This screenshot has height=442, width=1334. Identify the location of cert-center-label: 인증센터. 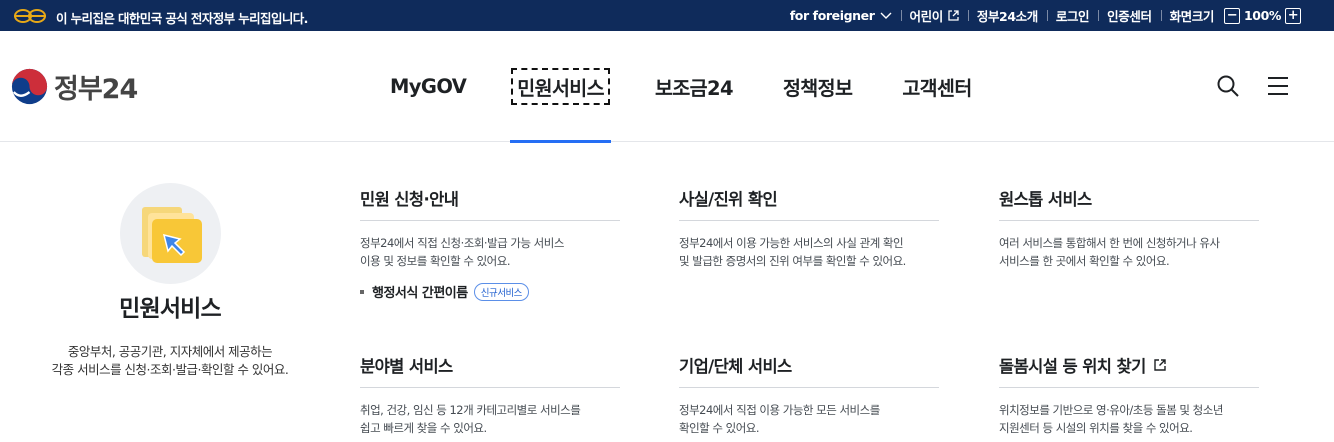
(1129, 16).